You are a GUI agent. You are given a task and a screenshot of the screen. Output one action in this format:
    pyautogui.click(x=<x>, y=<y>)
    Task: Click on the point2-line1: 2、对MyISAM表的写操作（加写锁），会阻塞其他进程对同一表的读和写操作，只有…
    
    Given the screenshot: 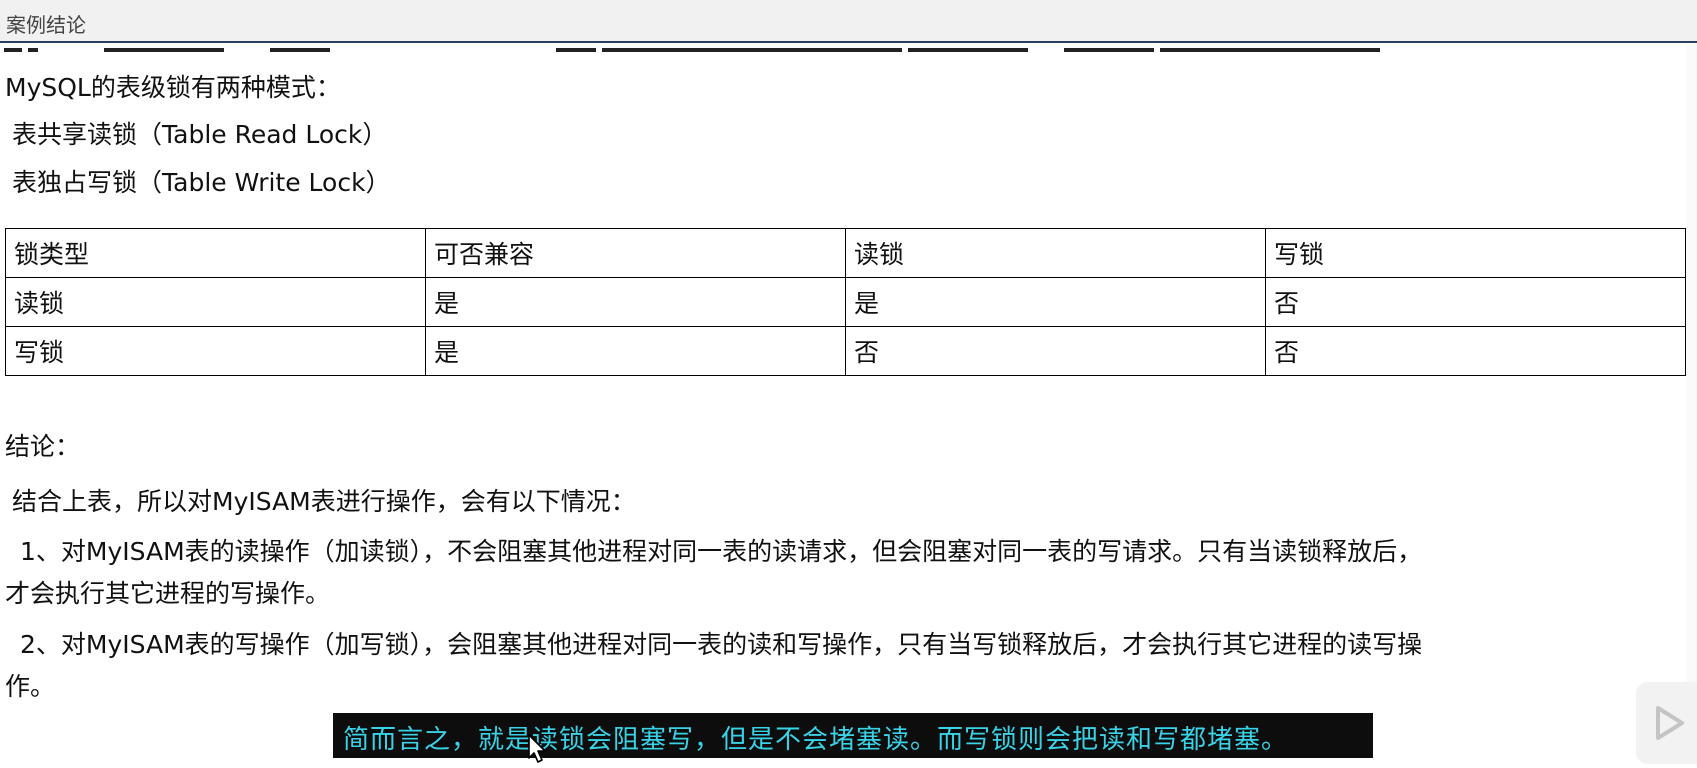 What is the action you would take?
    pyautogui.click(x=721, y=644)
    